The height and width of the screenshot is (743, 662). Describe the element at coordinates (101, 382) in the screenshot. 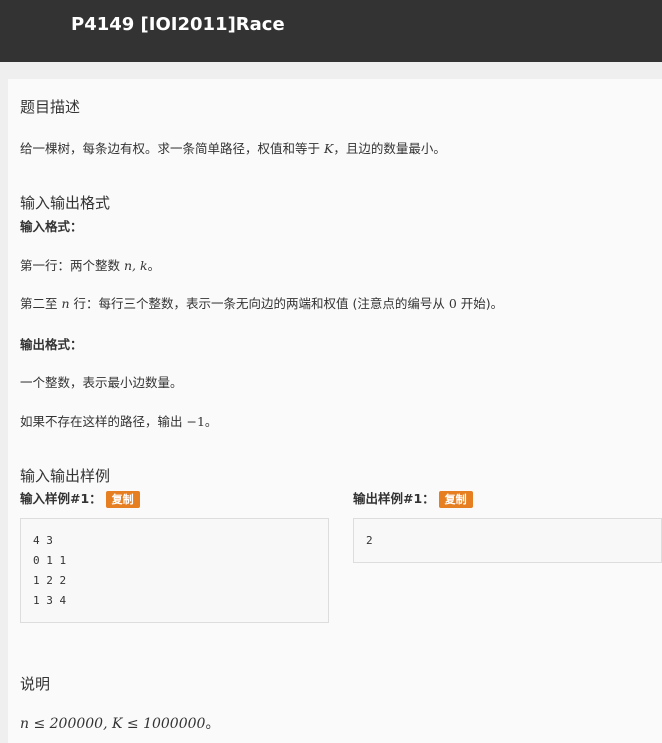

I see `output-format-line1: 一个整数，表示最小边数量。` at that location.